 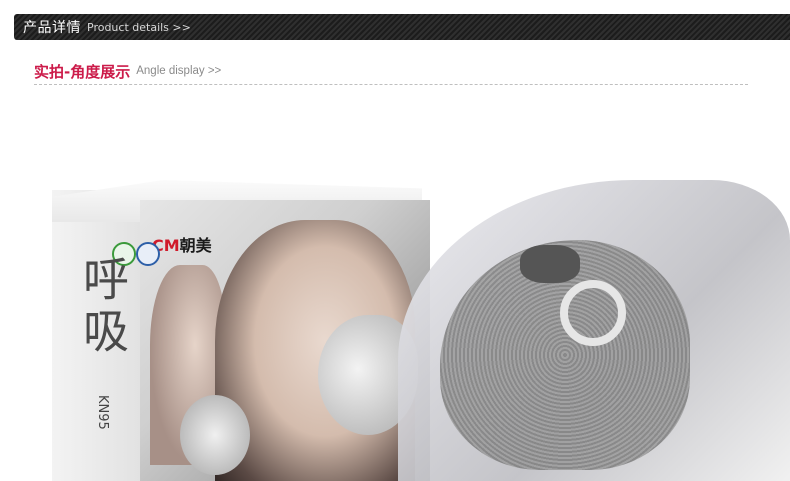 I want to click on angle-display-title: 实拍-角度展示, so click(x=82, y=71).